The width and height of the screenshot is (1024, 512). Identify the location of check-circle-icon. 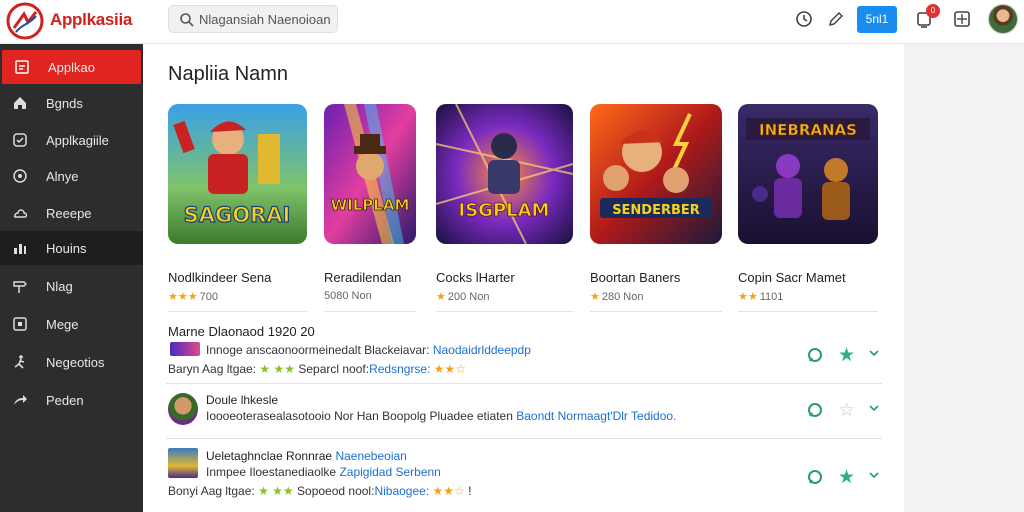
(20, 140).